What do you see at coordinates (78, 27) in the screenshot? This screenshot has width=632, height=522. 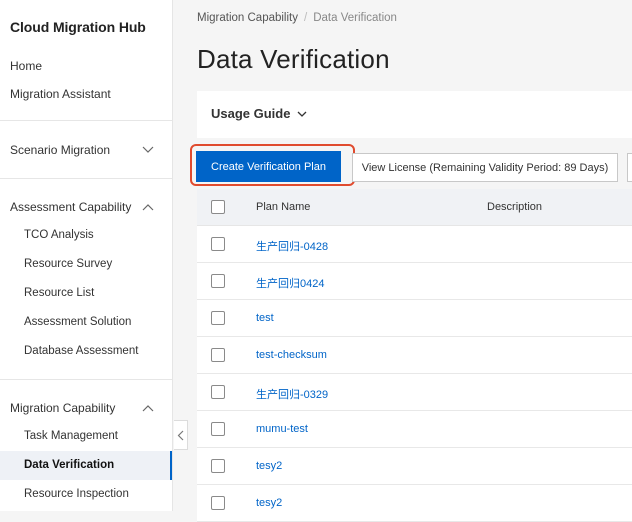 I see `app-title: Cloud Migration Hub` at bounding box center [78, 27].